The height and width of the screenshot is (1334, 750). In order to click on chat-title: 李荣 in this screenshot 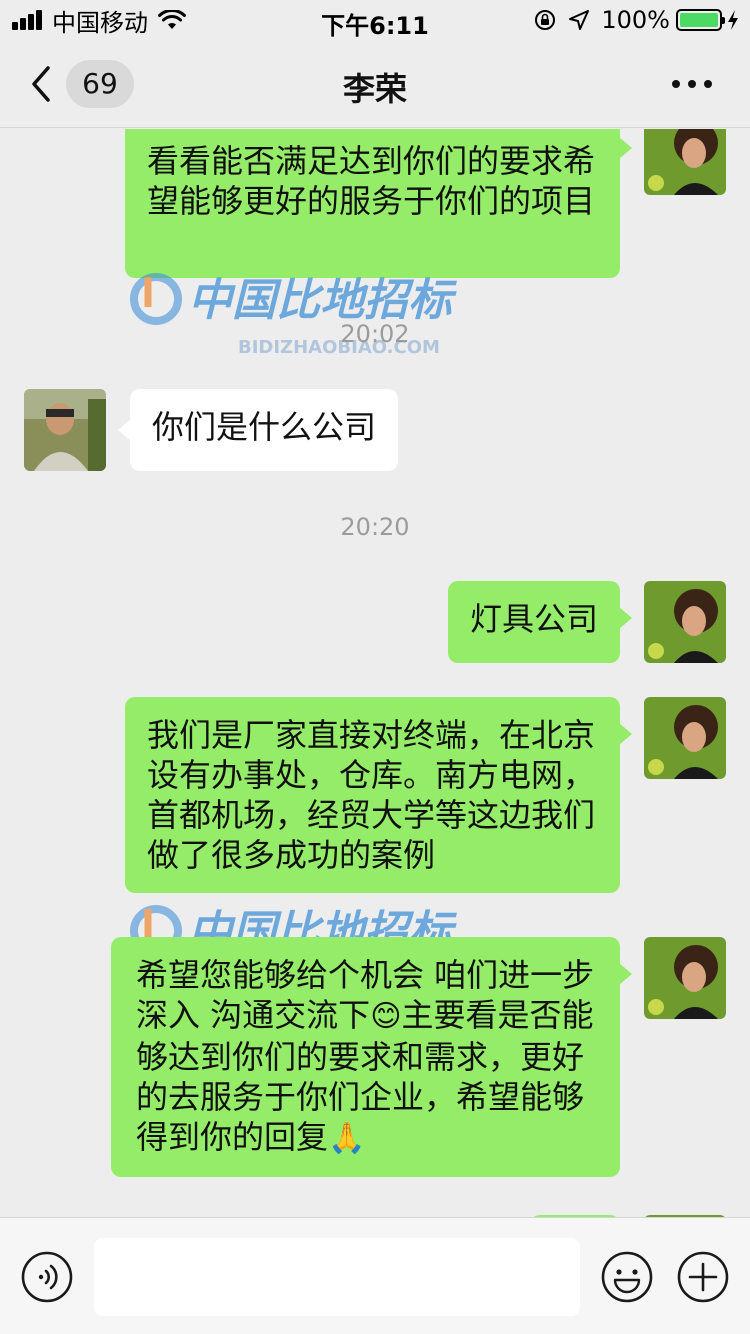, I will do `click(374, 89)`.